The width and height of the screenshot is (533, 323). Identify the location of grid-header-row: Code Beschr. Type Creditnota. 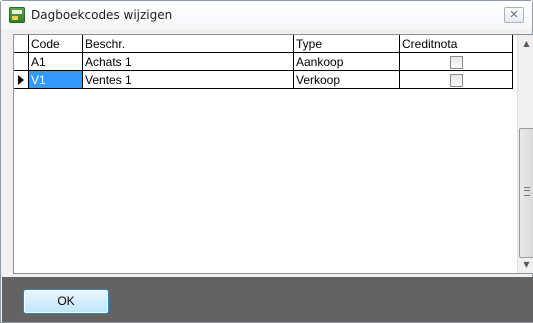
(263, 44).